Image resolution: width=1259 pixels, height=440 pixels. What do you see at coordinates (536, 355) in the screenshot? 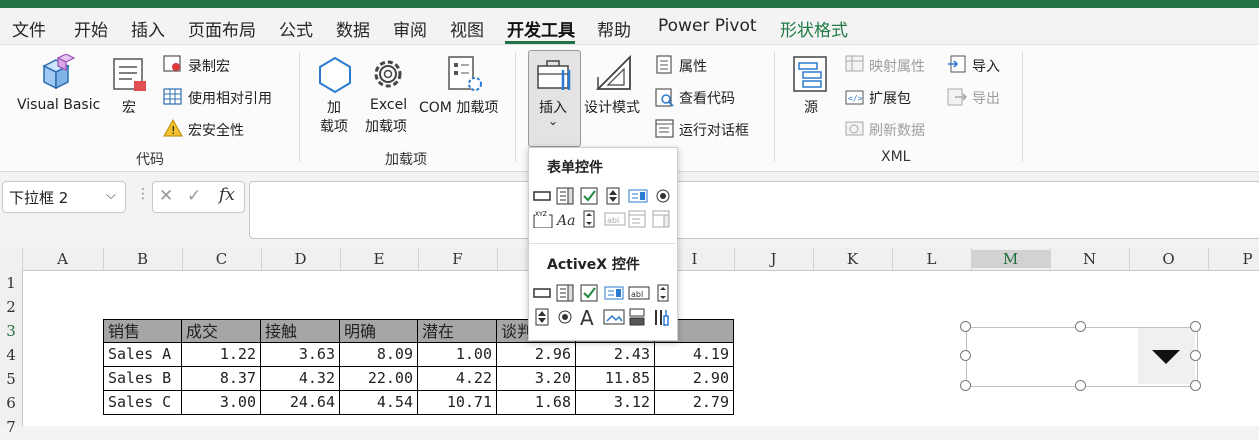
I see `table-cell: 2.96` at bounding box center [536, 355].